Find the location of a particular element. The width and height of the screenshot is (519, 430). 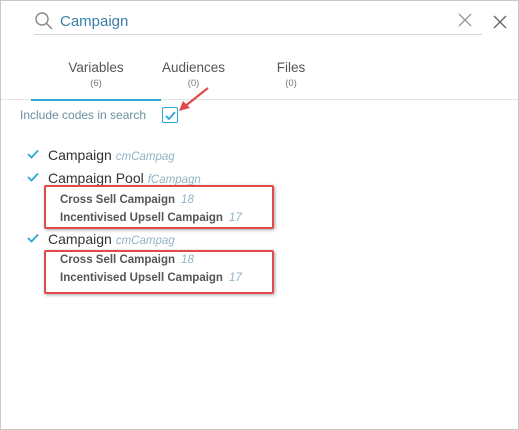

close-icon is located at coordinates (500, 22).